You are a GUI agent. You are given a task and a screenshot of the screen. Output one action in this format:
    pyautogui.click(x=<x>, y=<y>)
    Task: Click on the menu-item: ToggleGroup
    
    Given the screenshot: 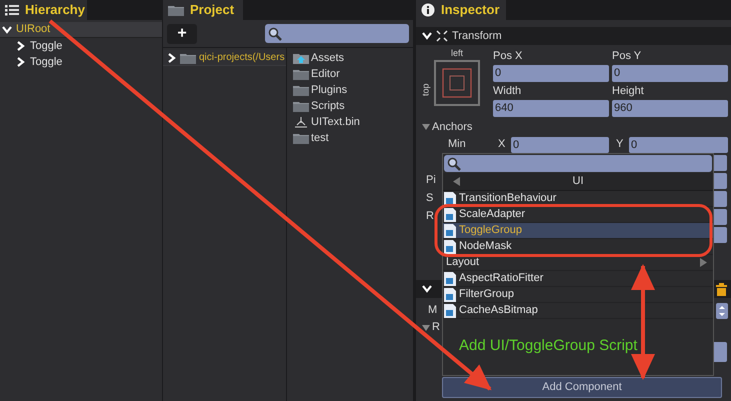 What is the action you would take?
    pyautogui.click(x=578, y=231)
    